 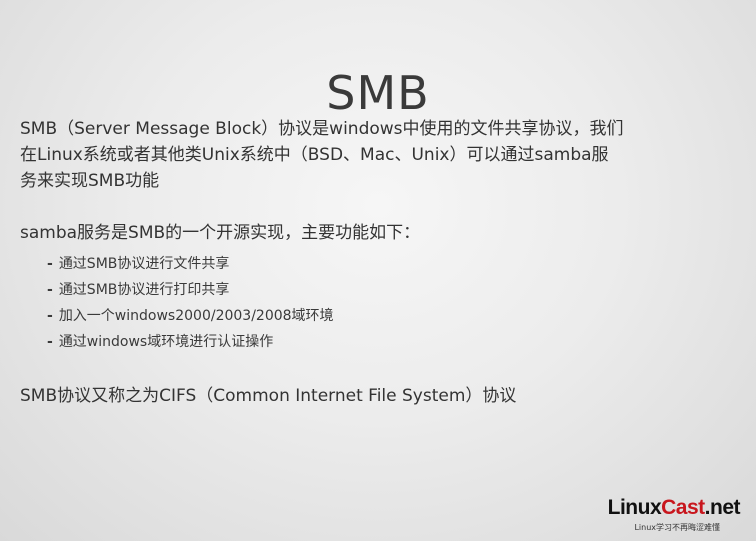 What do you see at coordinates (90, 181) in the screenshot?
I see `intro-line-3: 务来实现SMB功能` at bounding box center [90, 181].